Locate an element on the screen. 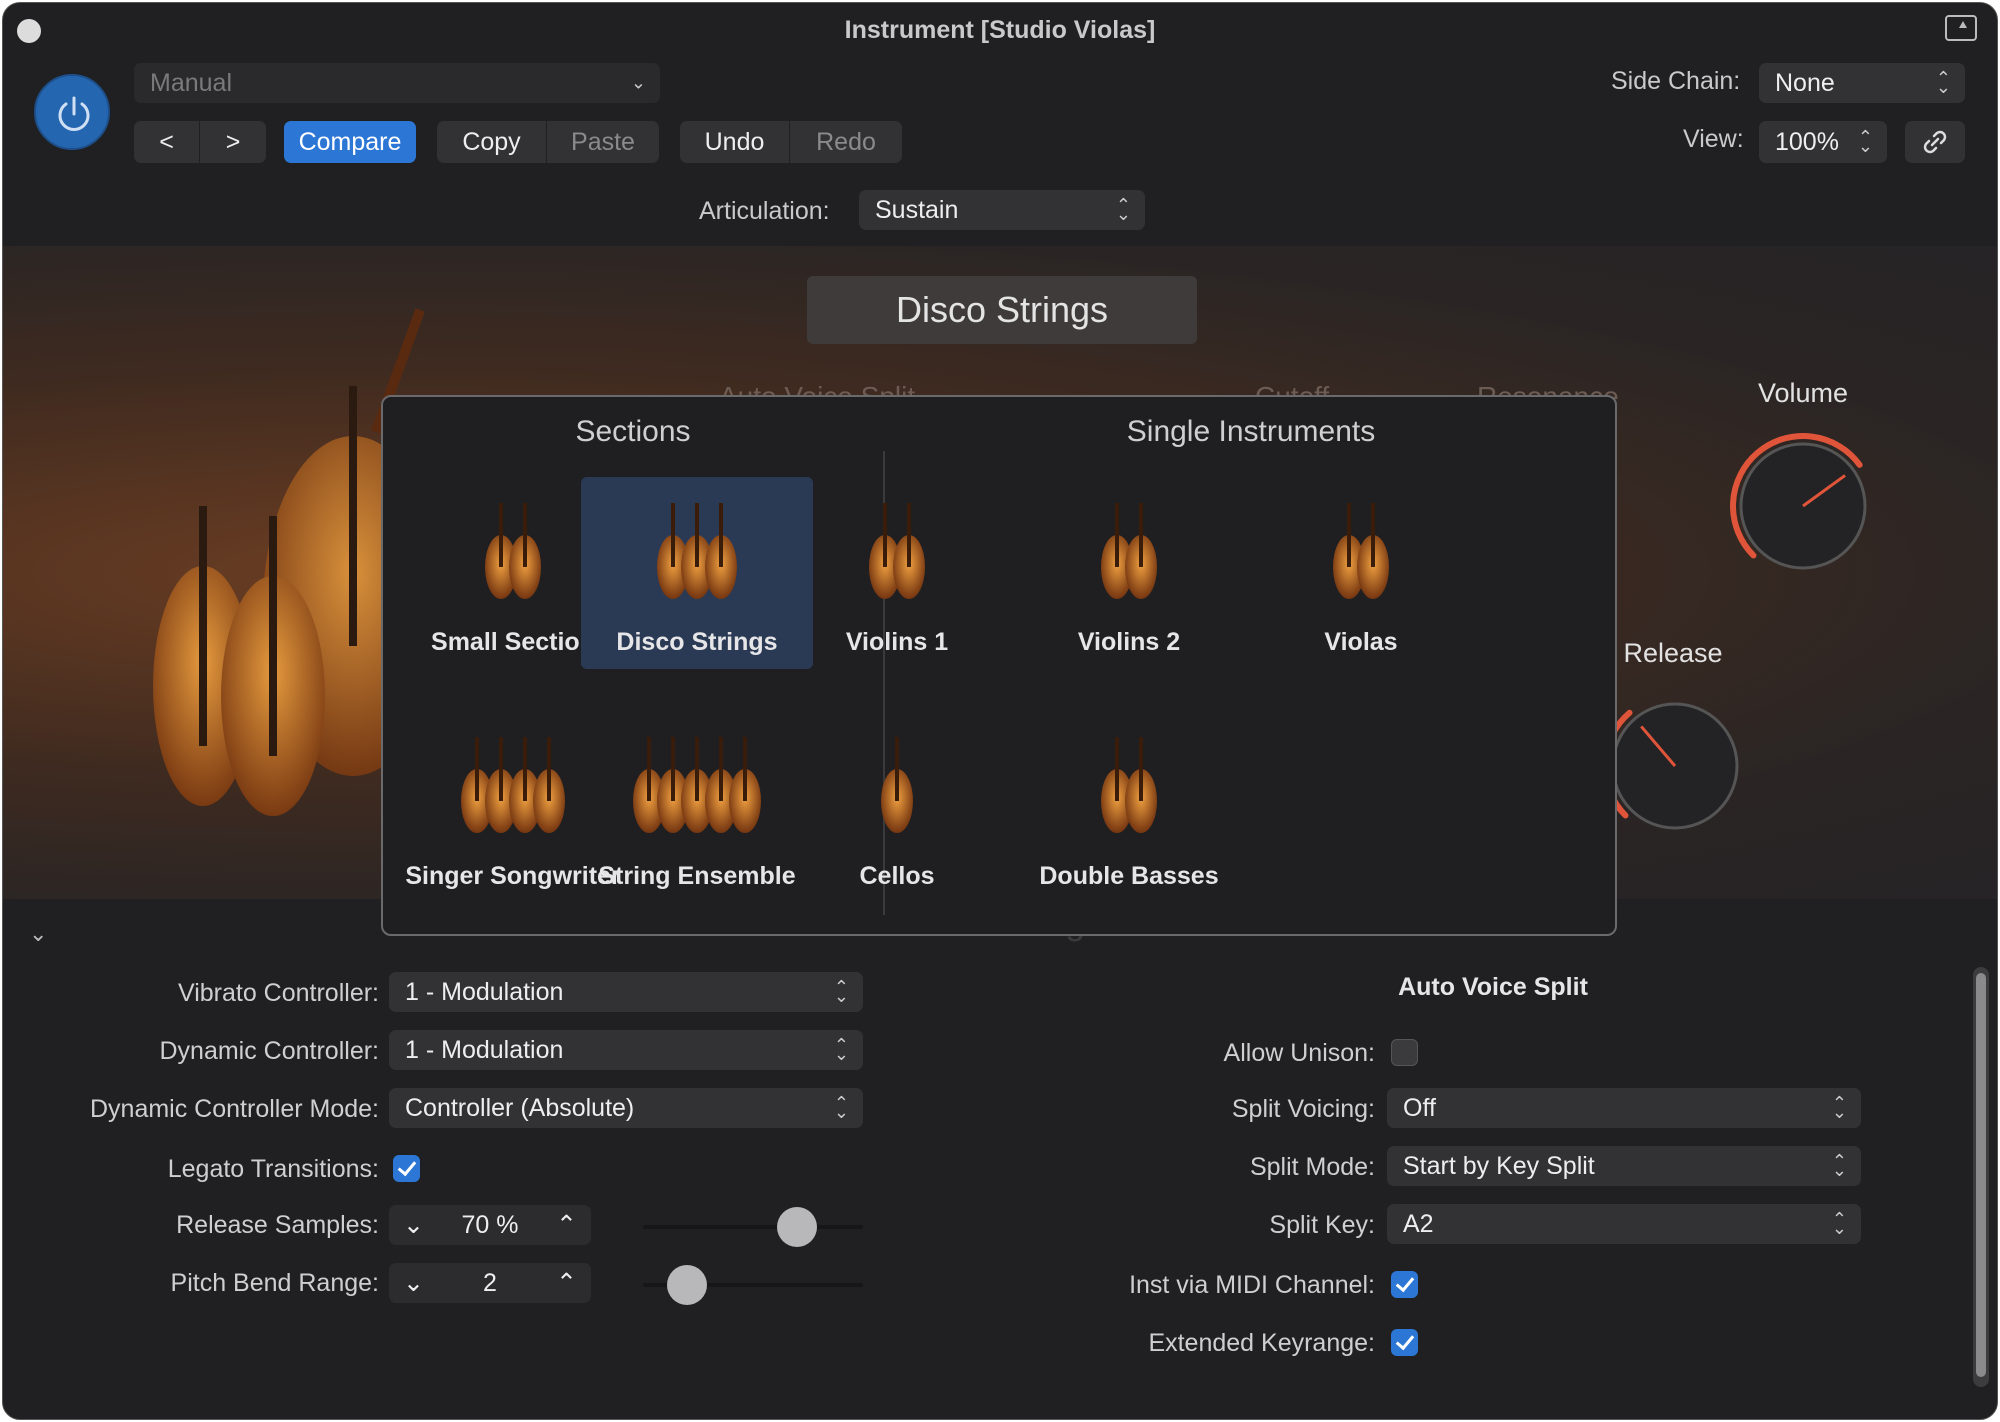  single-instrument-tile-1: Violins 2 is located at coordinates (1129, 573).